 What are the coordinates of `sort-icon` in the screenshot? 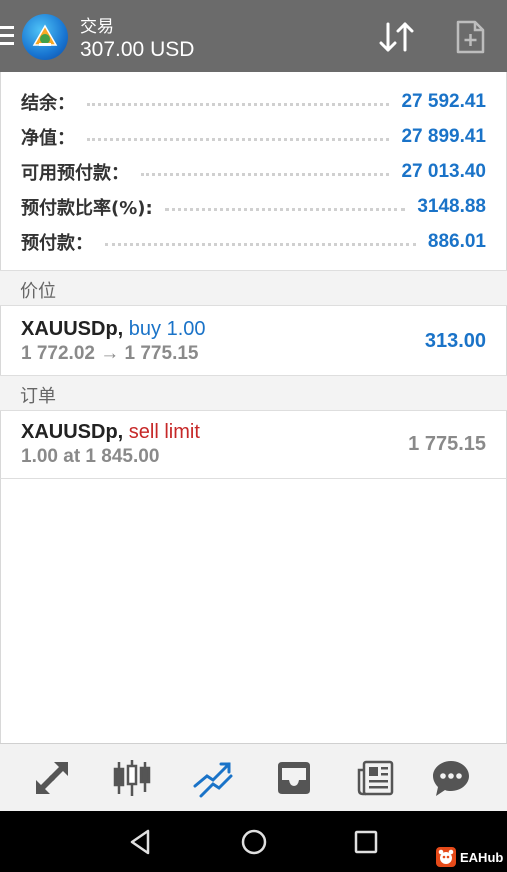 It's located at (397, 37).